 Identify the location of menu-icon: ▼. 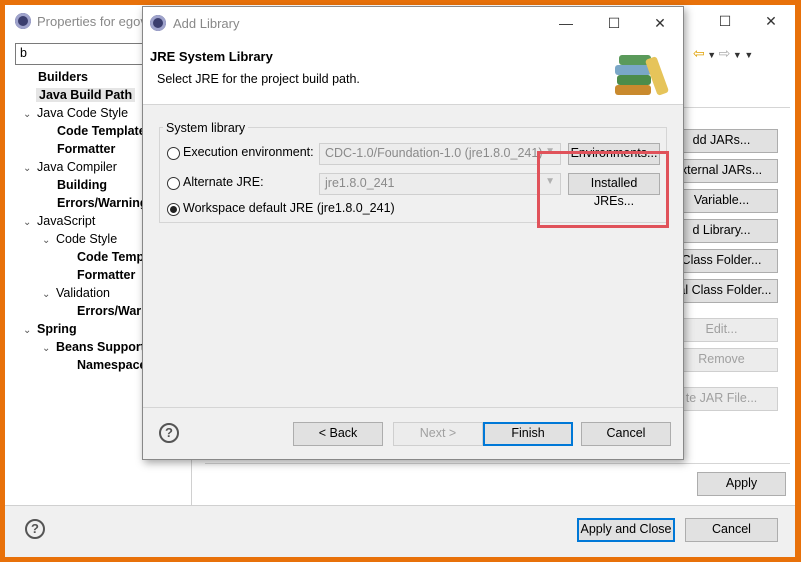
(748, 55).